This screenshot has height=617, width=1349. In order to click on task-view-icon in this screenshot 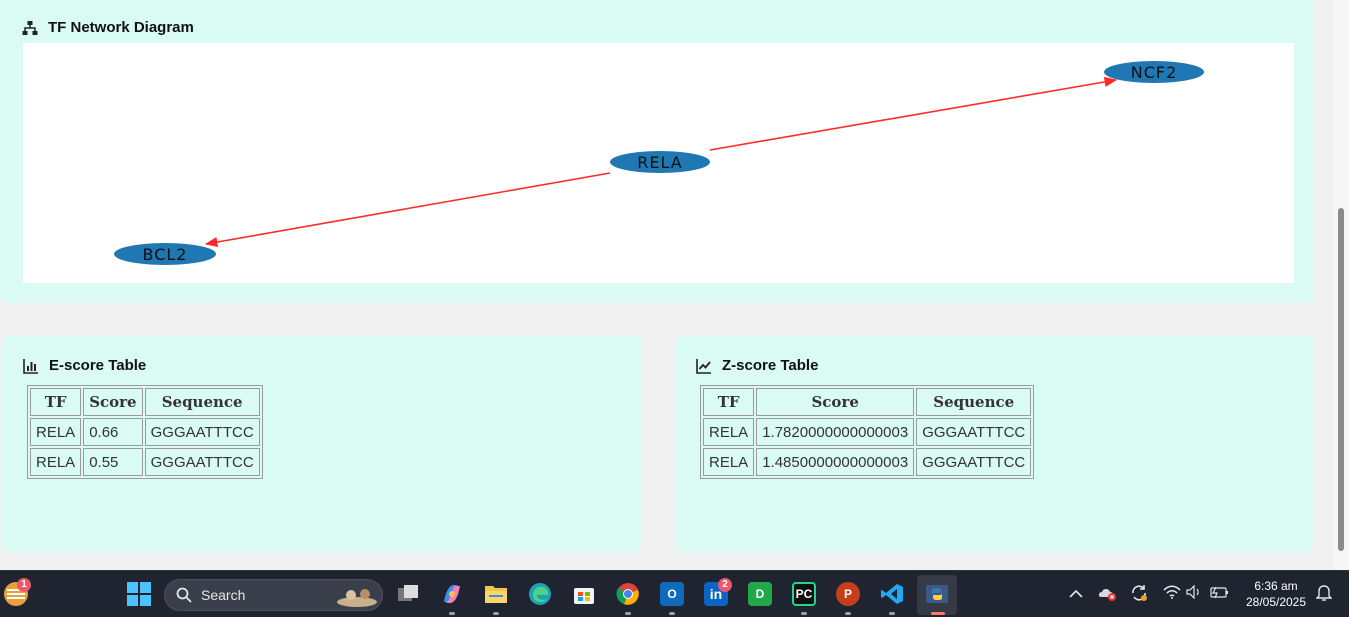, I will do `click(408, 594)`.